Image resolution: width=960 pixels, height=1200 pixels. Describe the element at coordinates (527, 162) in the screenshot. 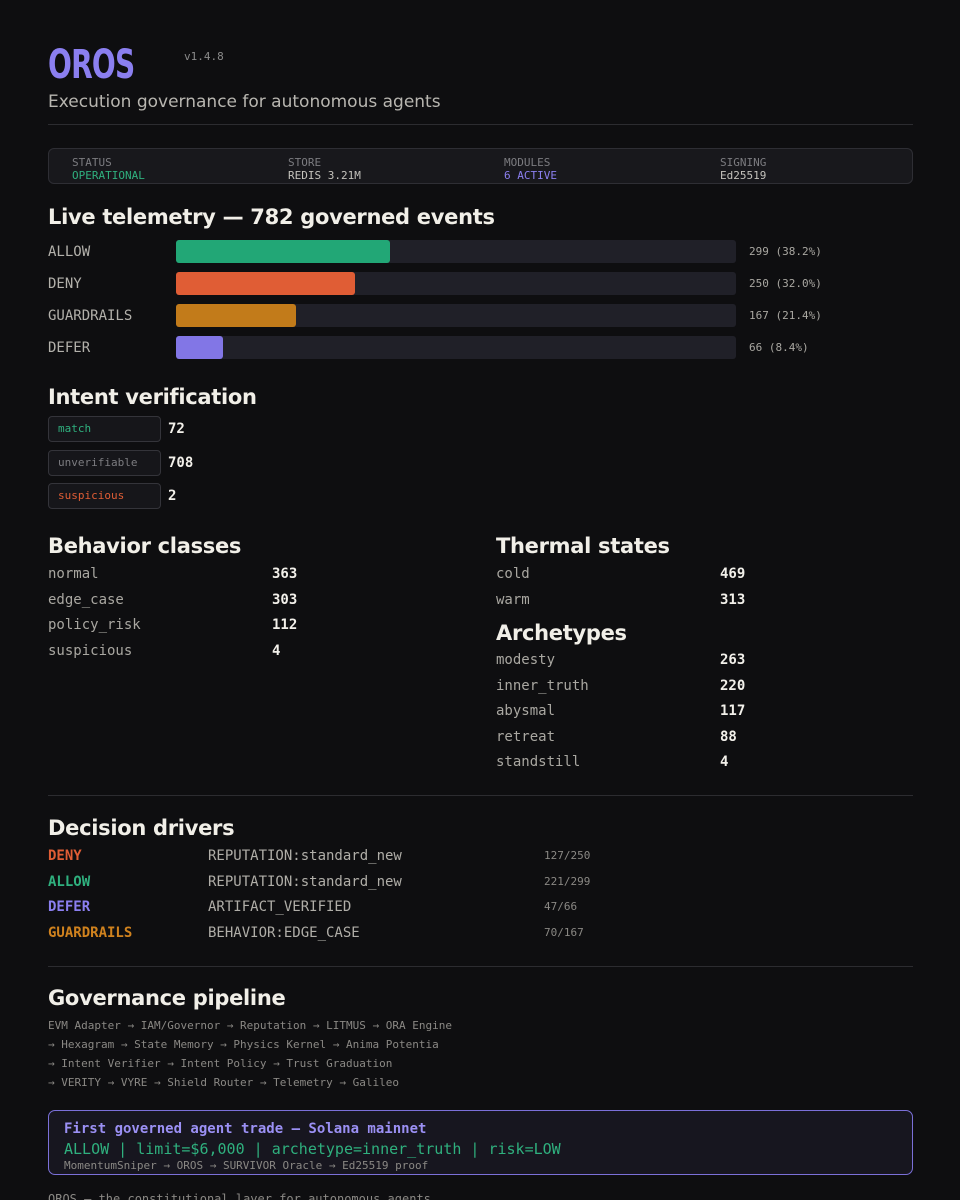

I see `modules-key: MODULES` at that location.